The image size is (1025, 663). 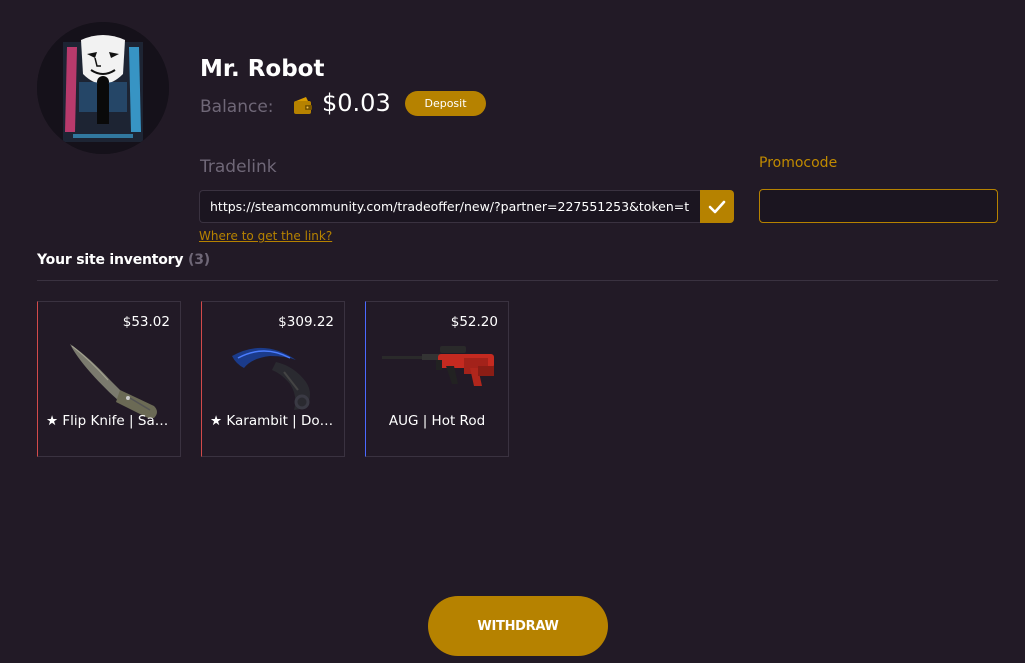 I want to click on inventory-heading: Your site inventory (3), so click(x=123, y=260).